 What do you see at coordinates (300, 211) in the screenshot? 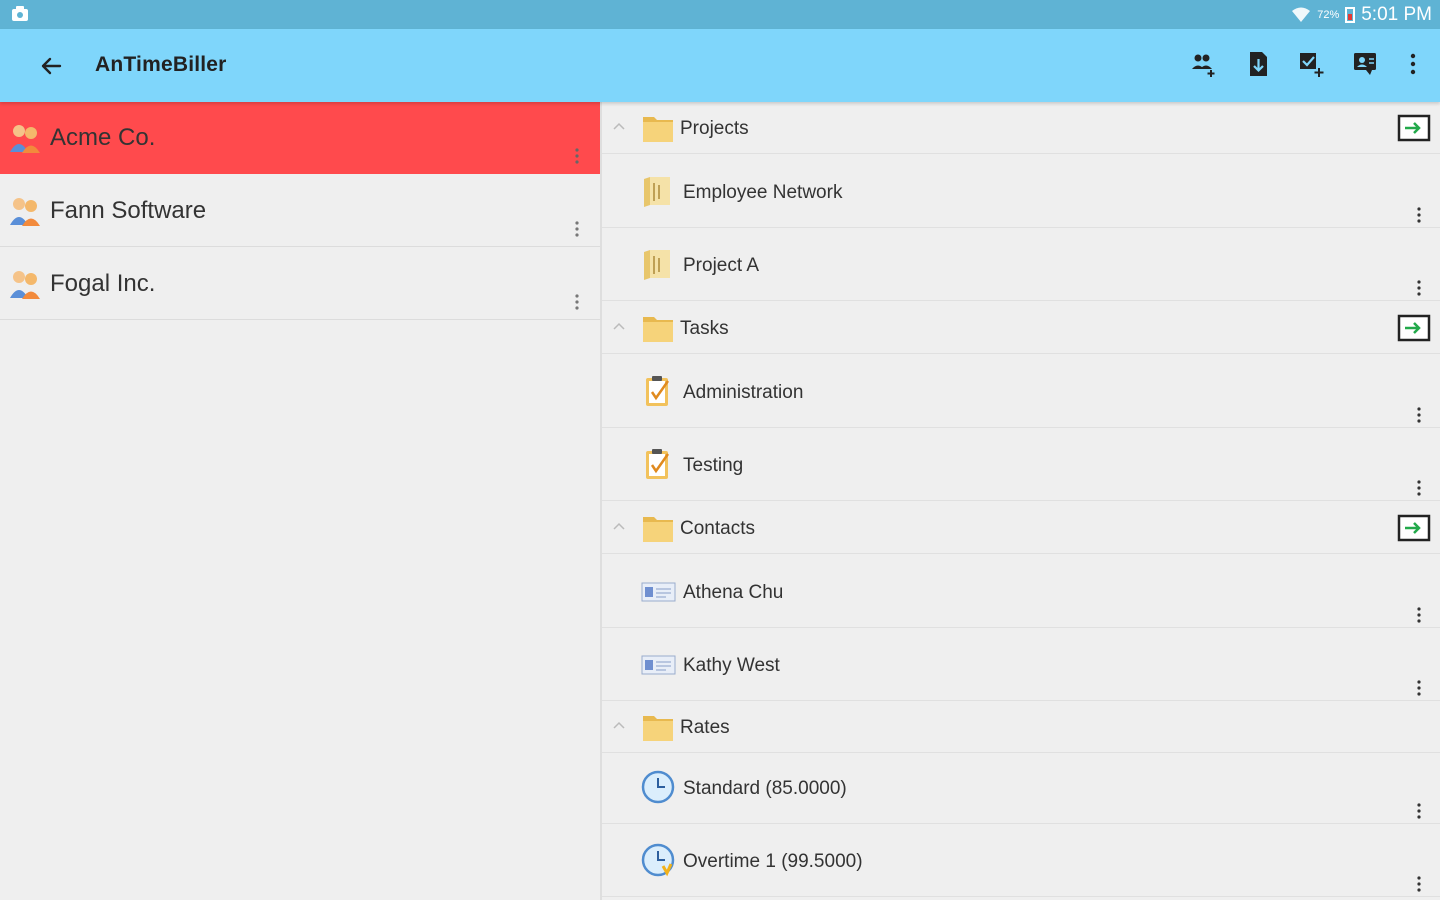
I see `client-row: Fann Software` at bounding box center [300, 211].